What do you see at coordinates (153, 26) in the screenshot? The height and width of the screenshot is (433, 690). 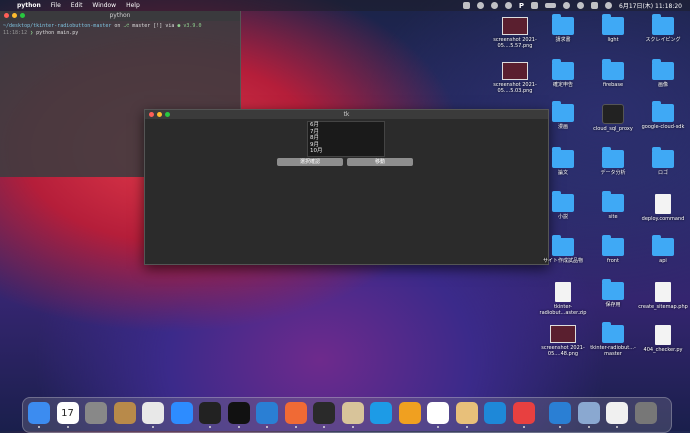 I see `prompt-branch: master [!] via` at bounding box center [153, 26].